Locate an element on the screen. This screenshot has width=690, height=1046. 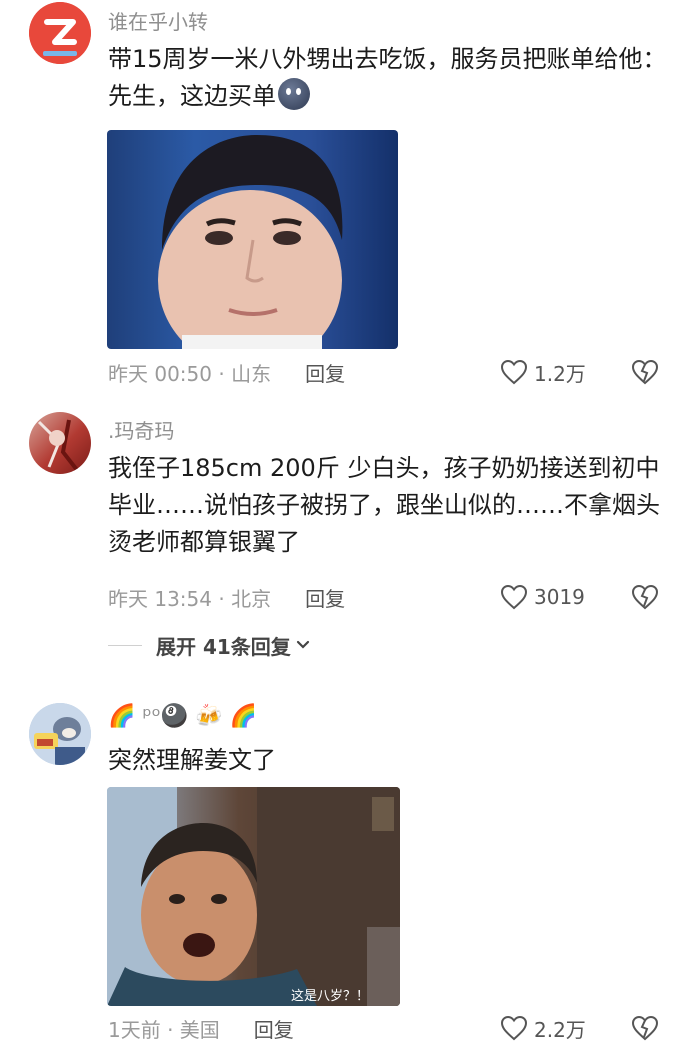
comment-meta: 1天前 · 美国 回复 is located at coordinates (201, 1028).